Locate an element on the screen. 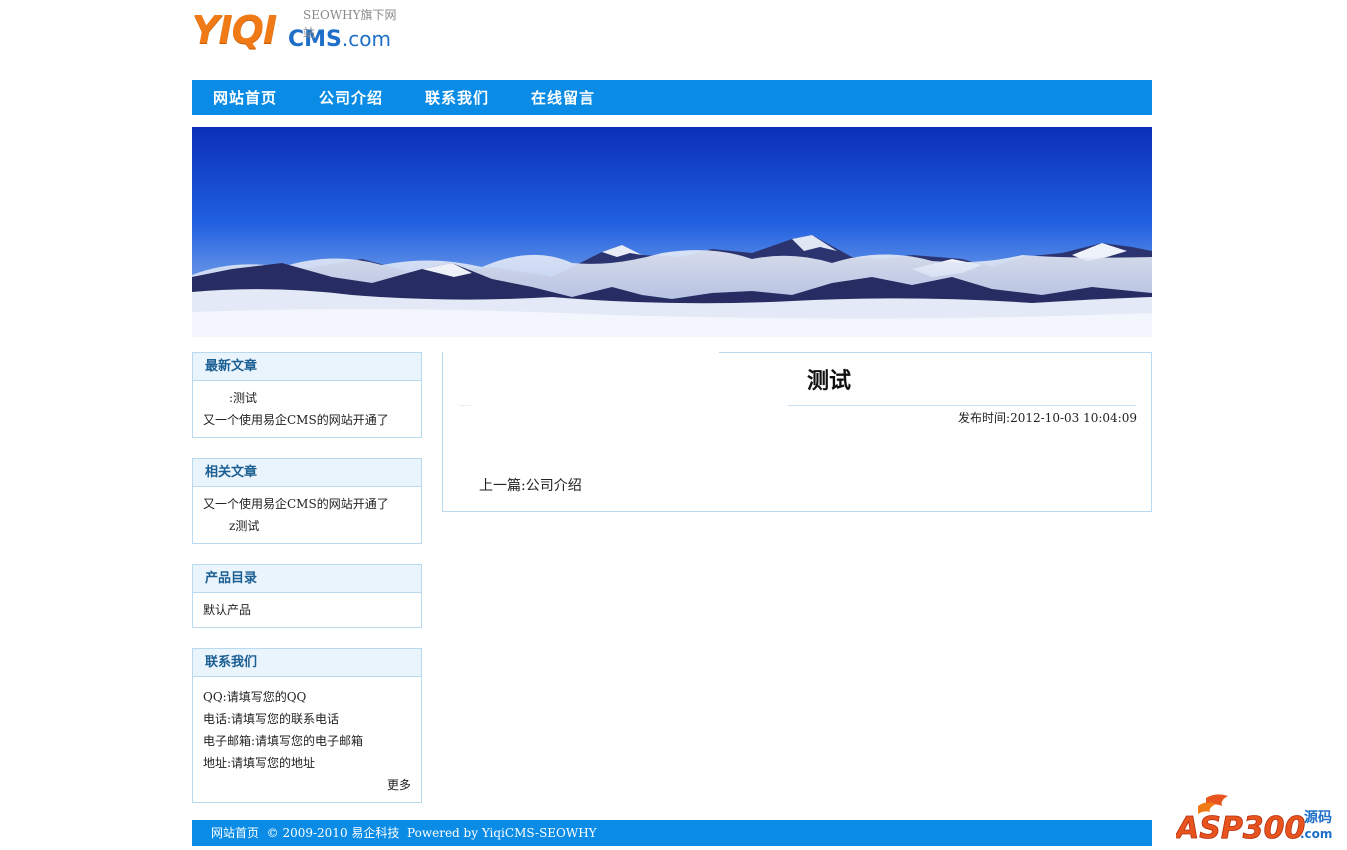  contact-address: 地址:请填写您的地址 is located at coordinates (259, 763).